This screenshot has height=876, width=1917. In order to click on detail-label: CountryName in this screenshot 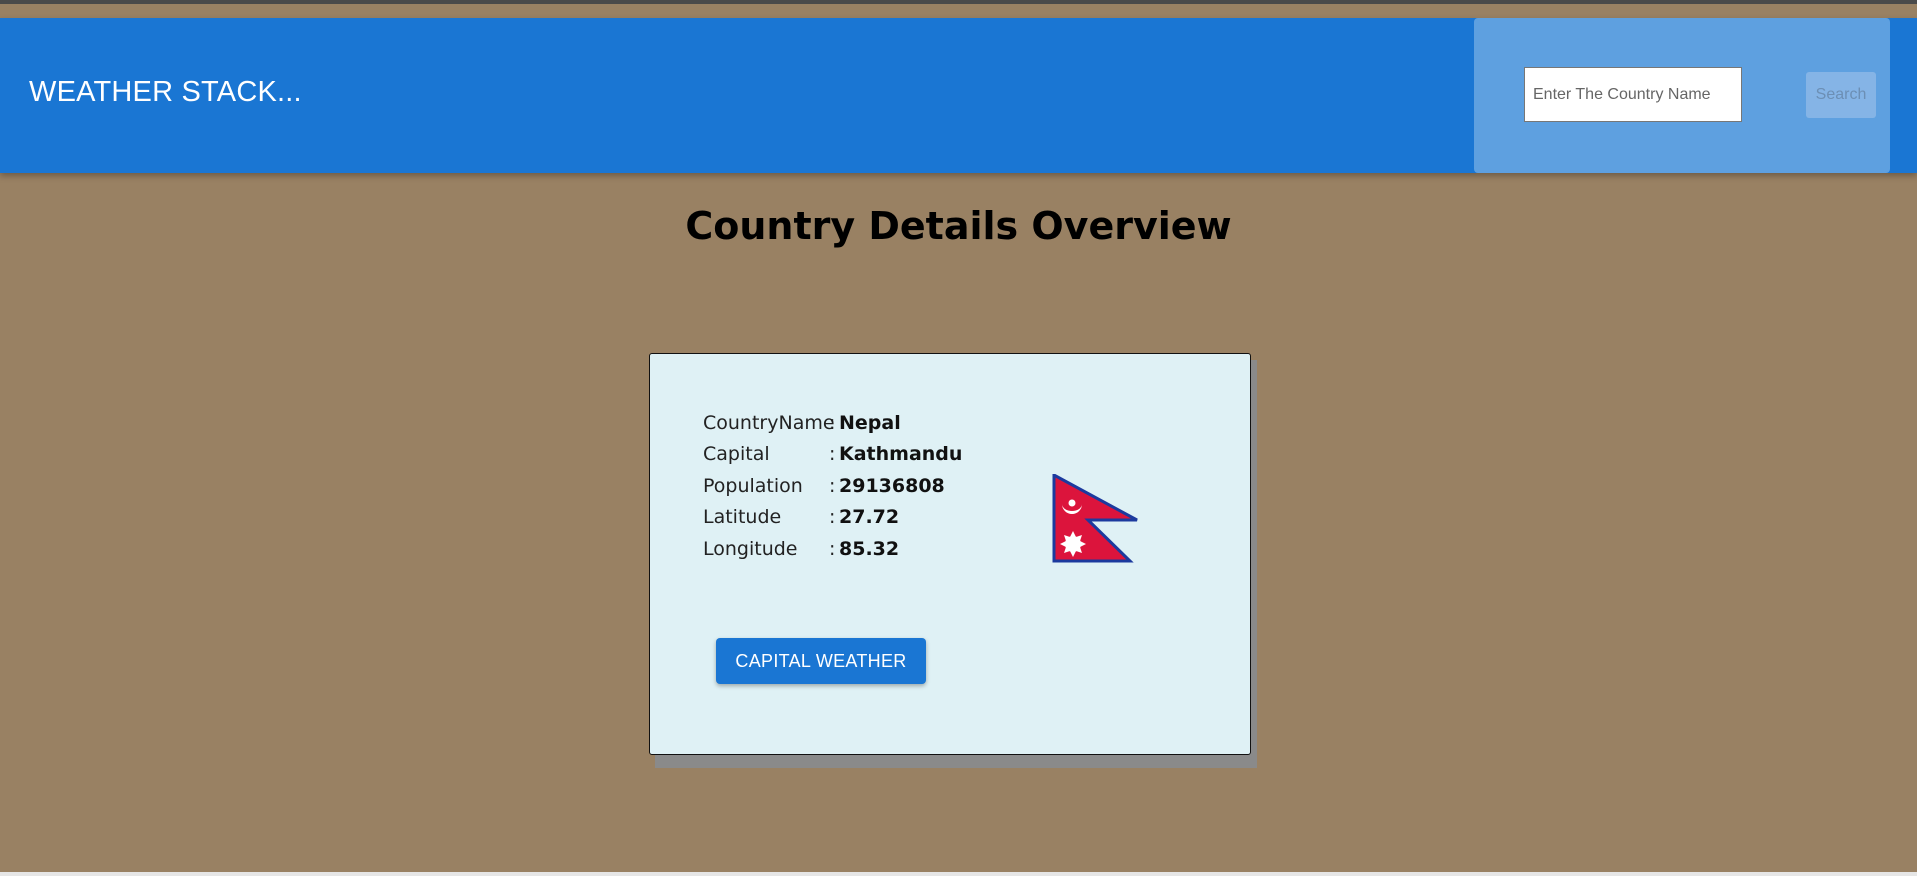, I will do `click(769, 422)`.